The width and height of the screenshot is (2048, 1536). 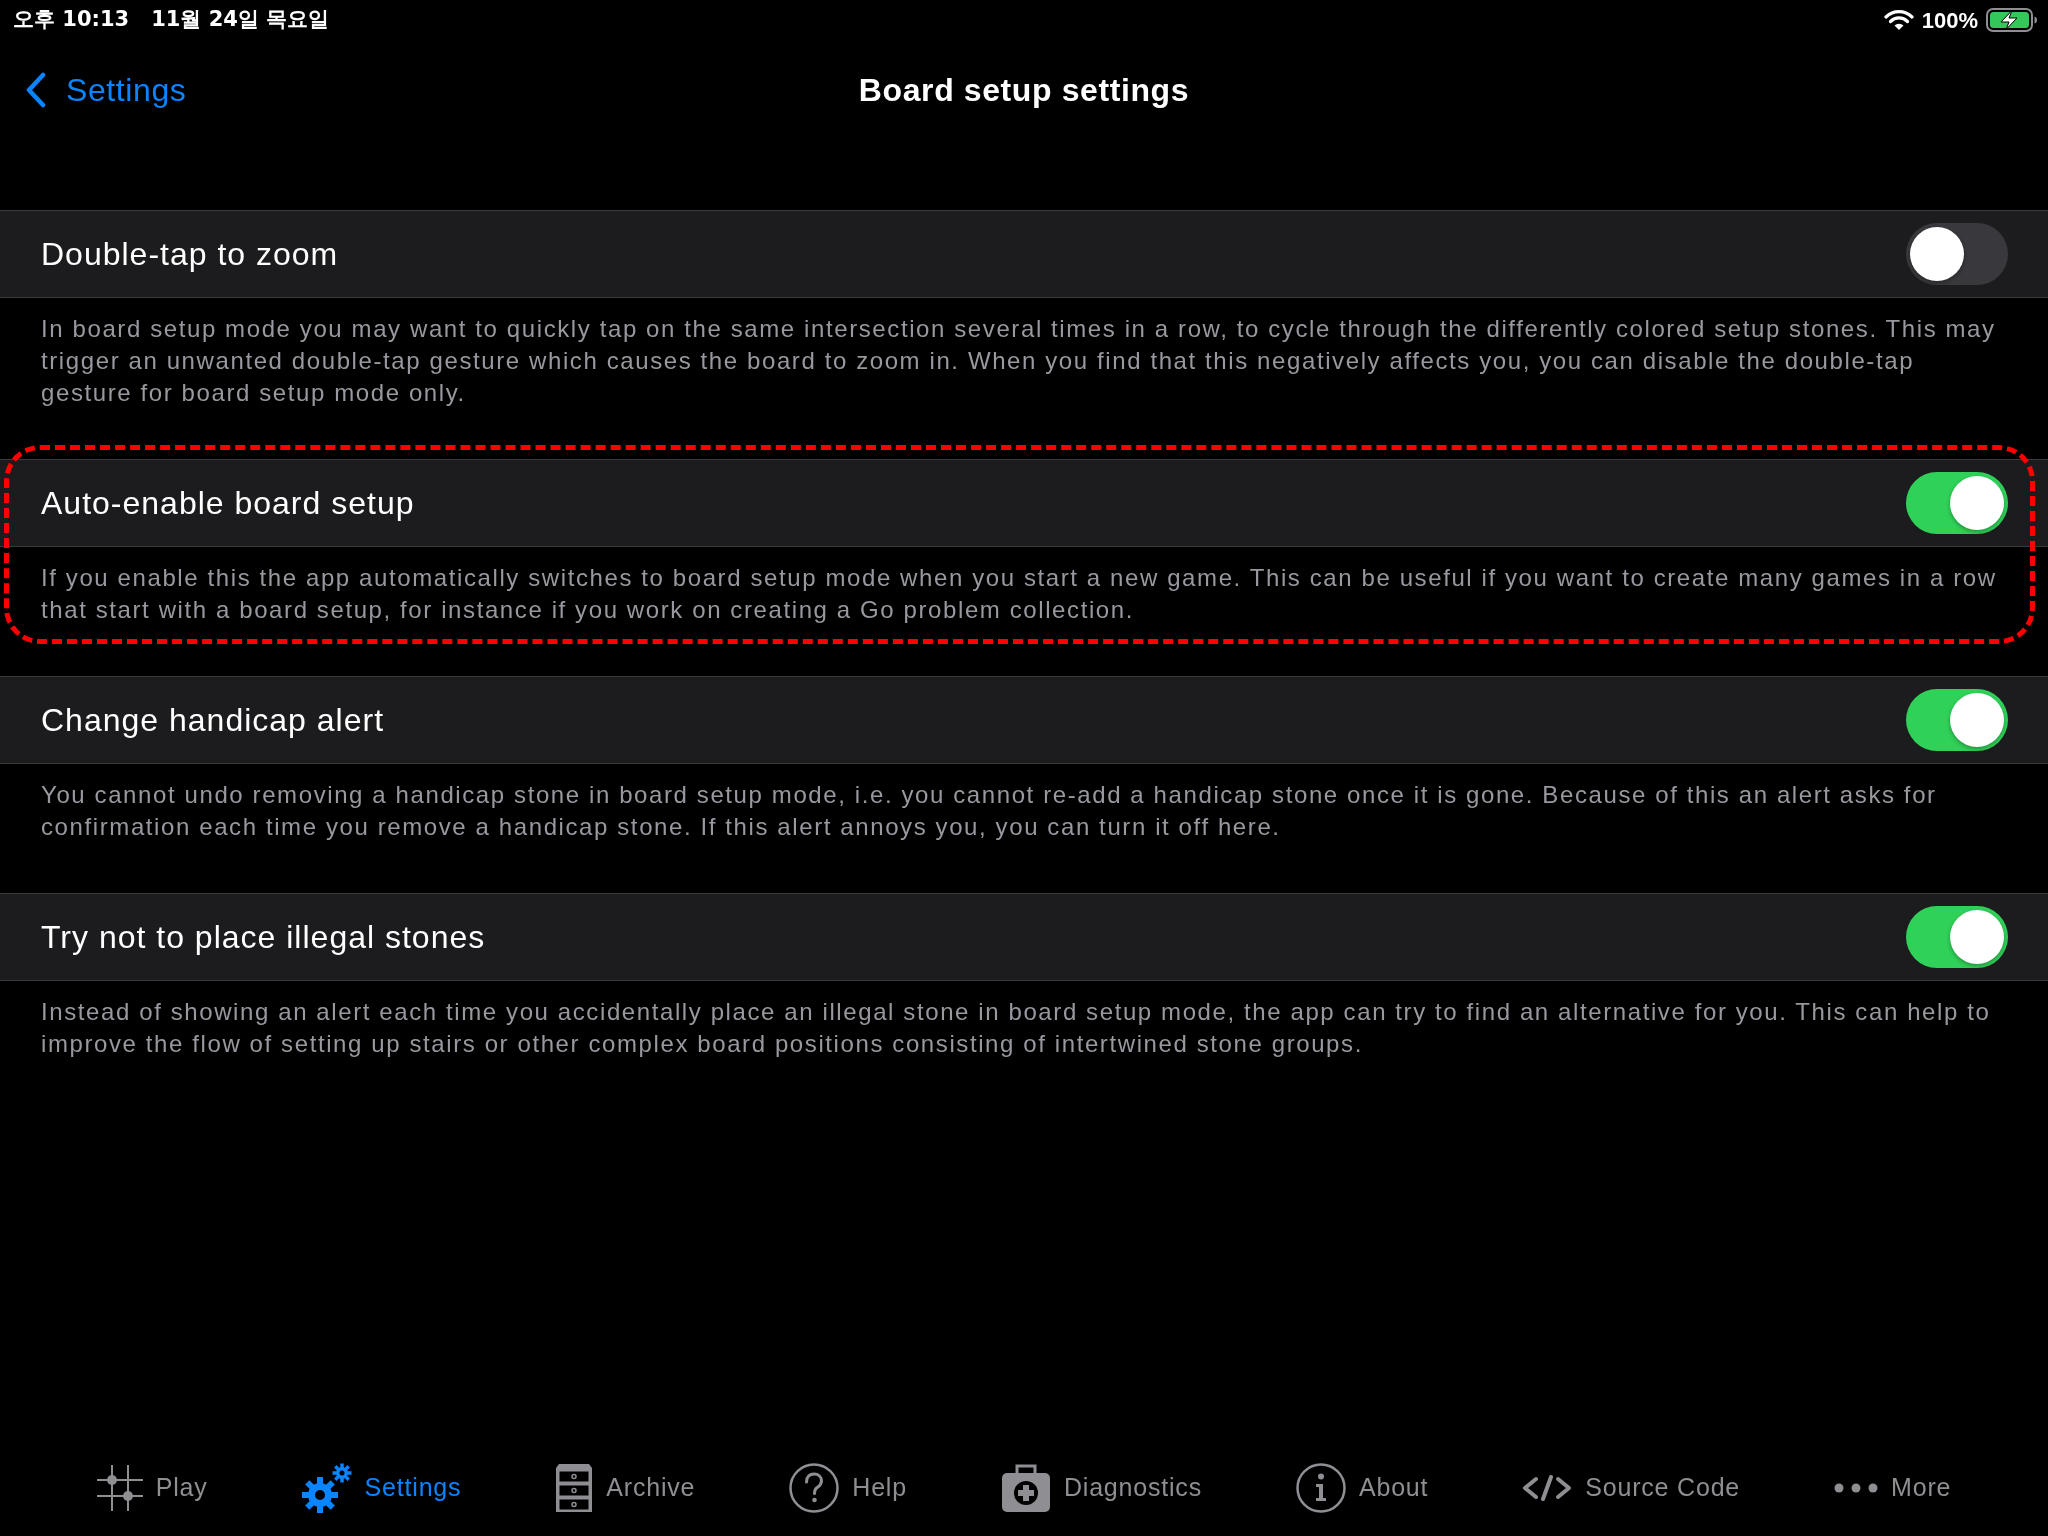 I want to click on setting-description: Instead of showing an alert each time you accidentally place an illegal stone in board setup mode, the app can try to find an alternative for you. This can help to improve the flow of setting up stairs or other complex board positions consisting of intertwined stone groups., so click(x=1016, y=1028).